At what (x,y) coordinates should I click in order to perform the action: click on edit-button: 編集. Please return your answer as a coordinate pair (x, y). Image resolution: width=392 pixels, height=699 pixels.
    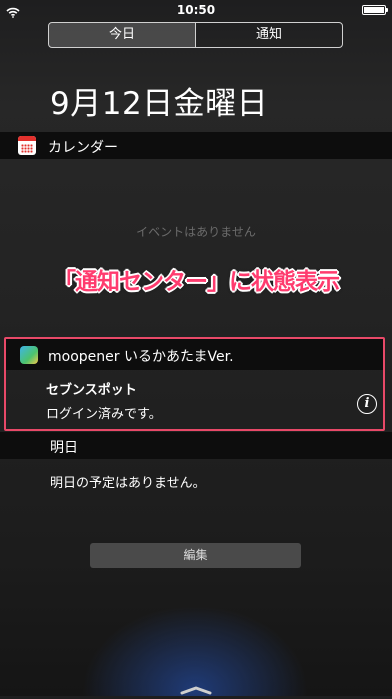
    Looking at the image, I should click on (195, 555).